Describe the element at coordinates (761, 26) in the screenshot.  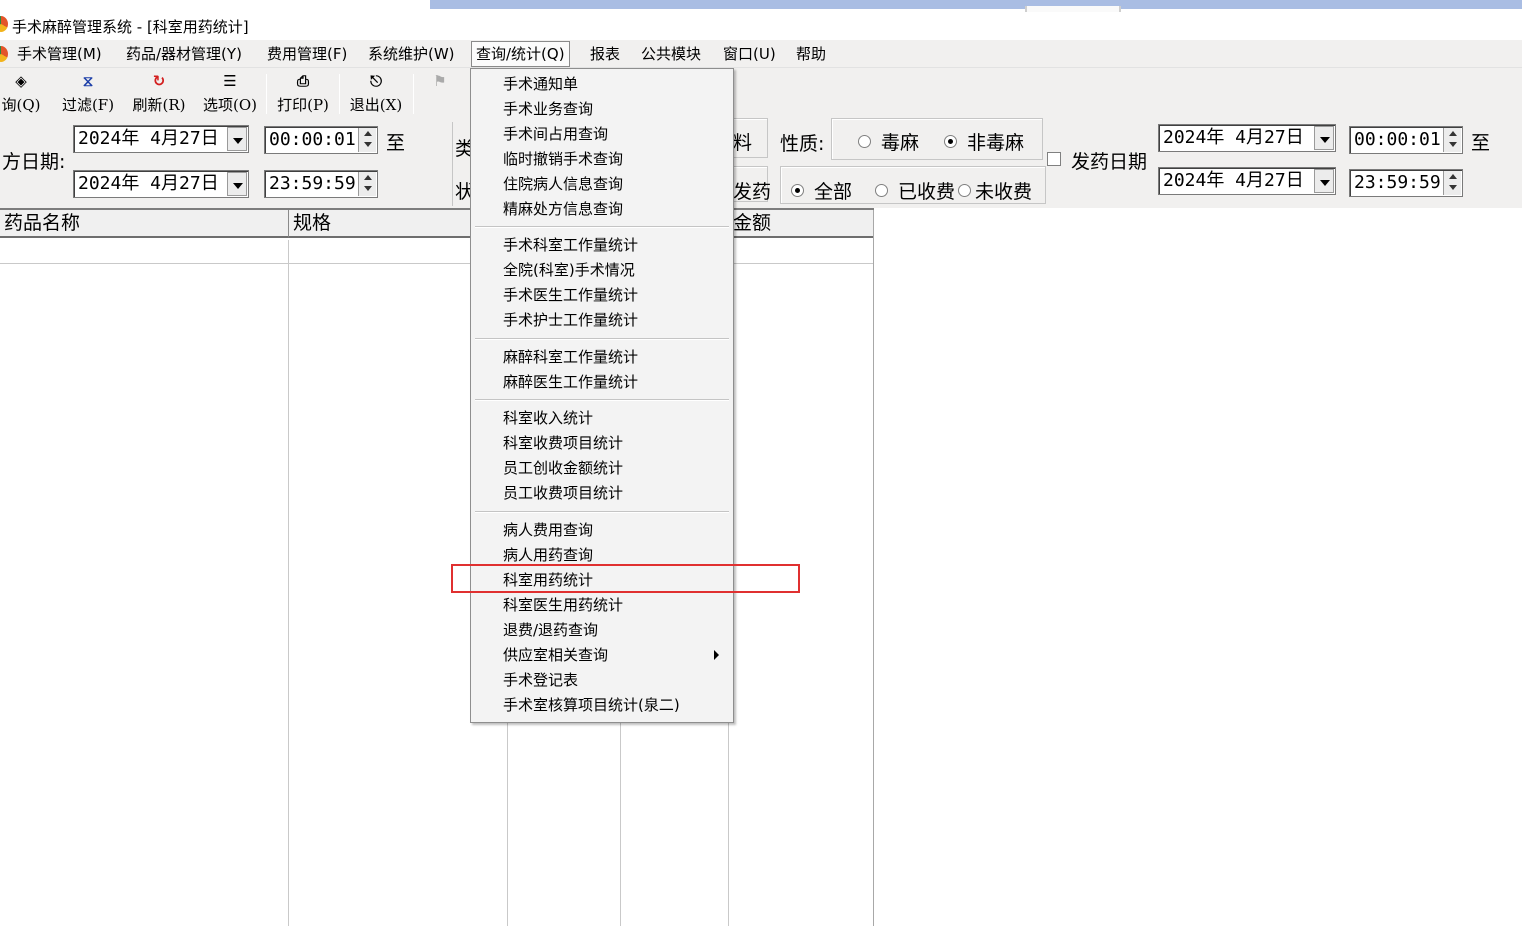
I see `title-bar: 手术麻醉管理系统 - [科室用药统计]` at that location.